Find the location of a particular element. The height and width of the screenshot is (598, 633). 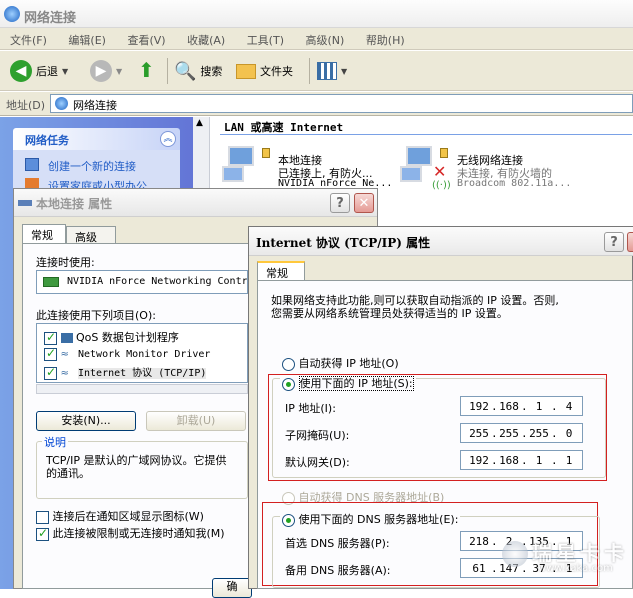

adapter-box: NVIDIA nForce Networking Contr is located at coordinates (142, 282).